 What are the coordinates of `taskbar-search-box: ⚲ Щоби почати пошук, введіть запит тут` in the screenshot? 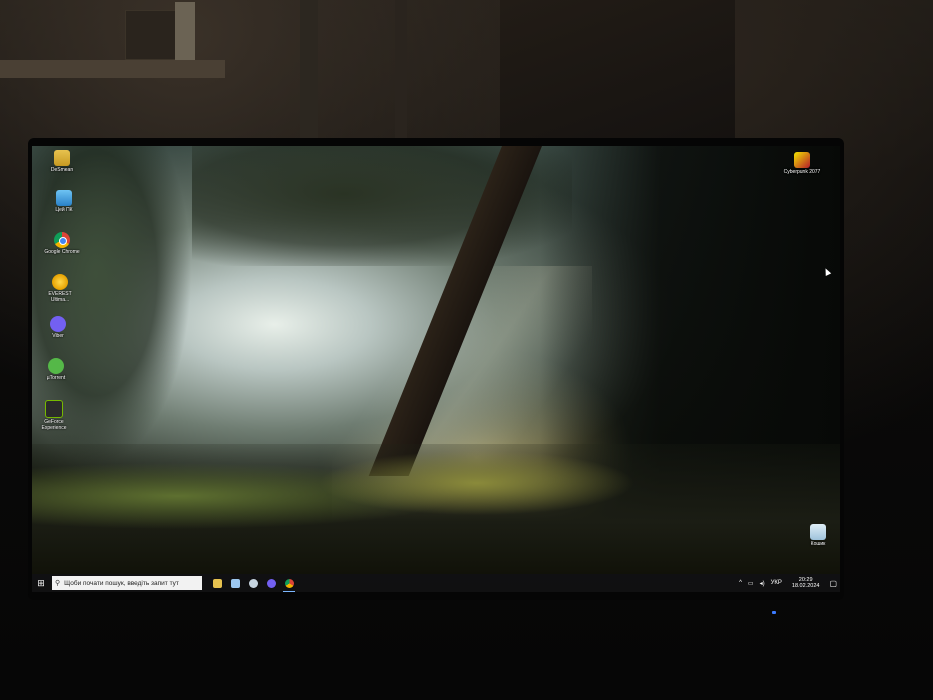 It's located at (127, 583).